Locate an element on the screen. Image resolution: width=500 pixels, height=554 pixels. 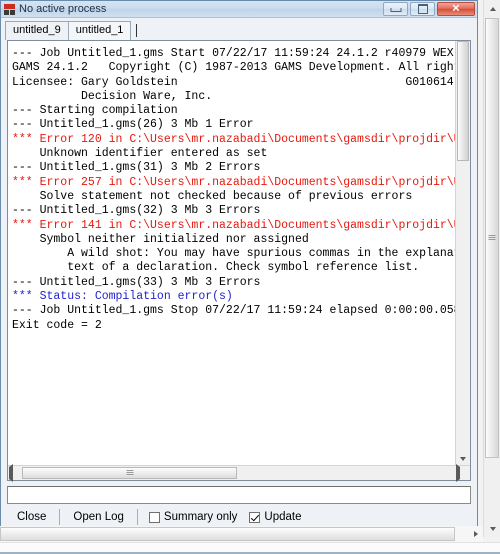
page-vscroll-thumb is located at coordinates (492, 238).